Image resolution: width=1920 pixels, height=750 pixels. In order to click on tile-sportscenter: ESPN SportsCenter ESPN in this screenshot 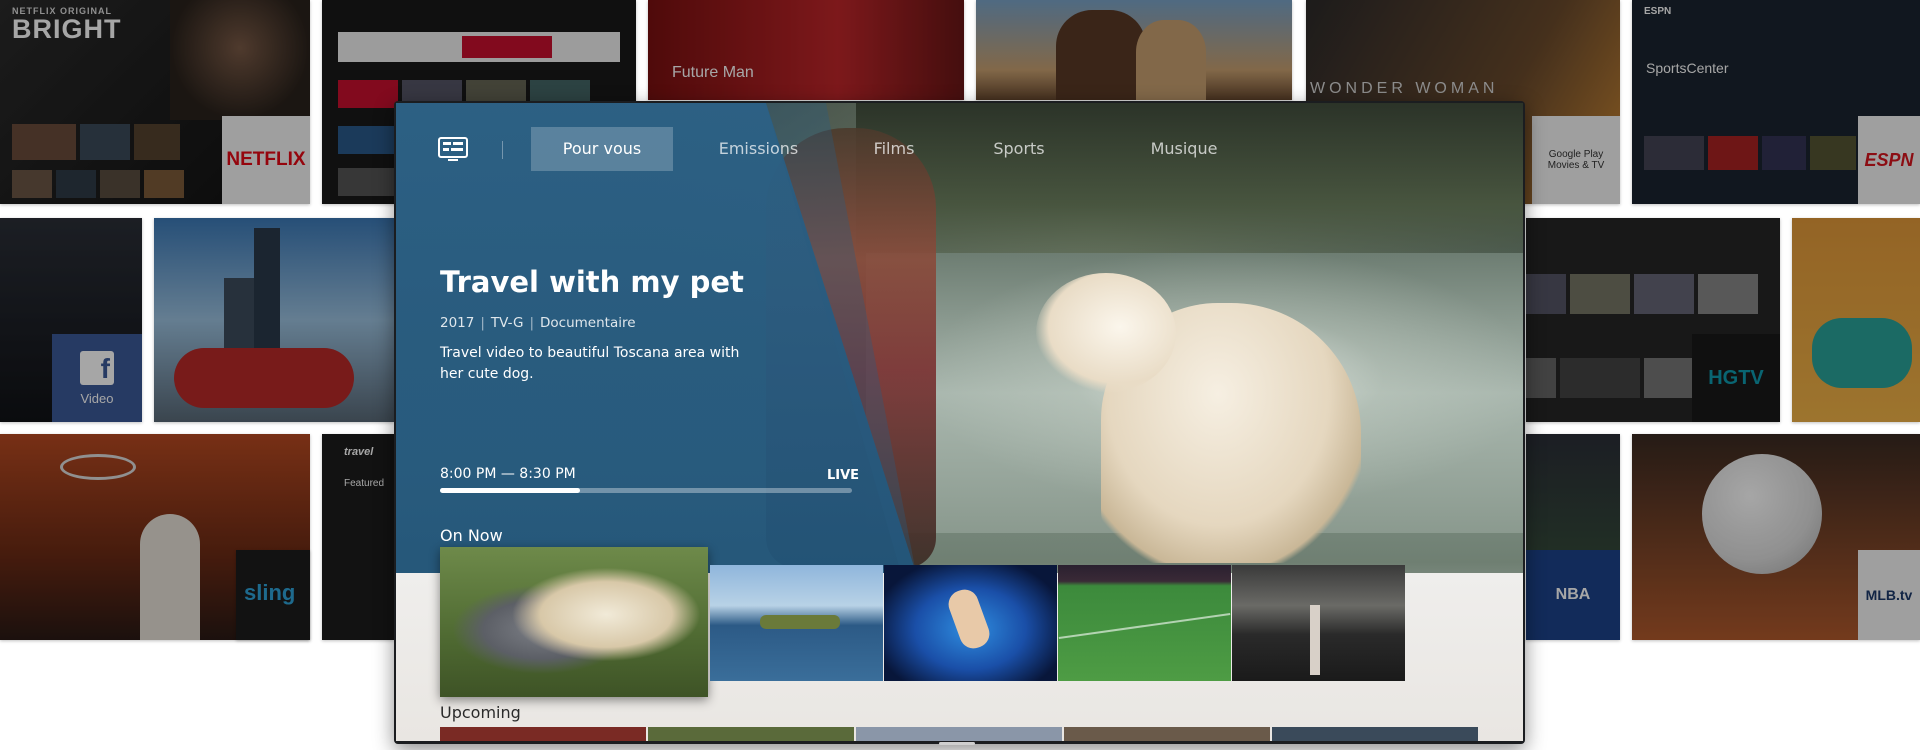, I will do `click(1776, 102)`.